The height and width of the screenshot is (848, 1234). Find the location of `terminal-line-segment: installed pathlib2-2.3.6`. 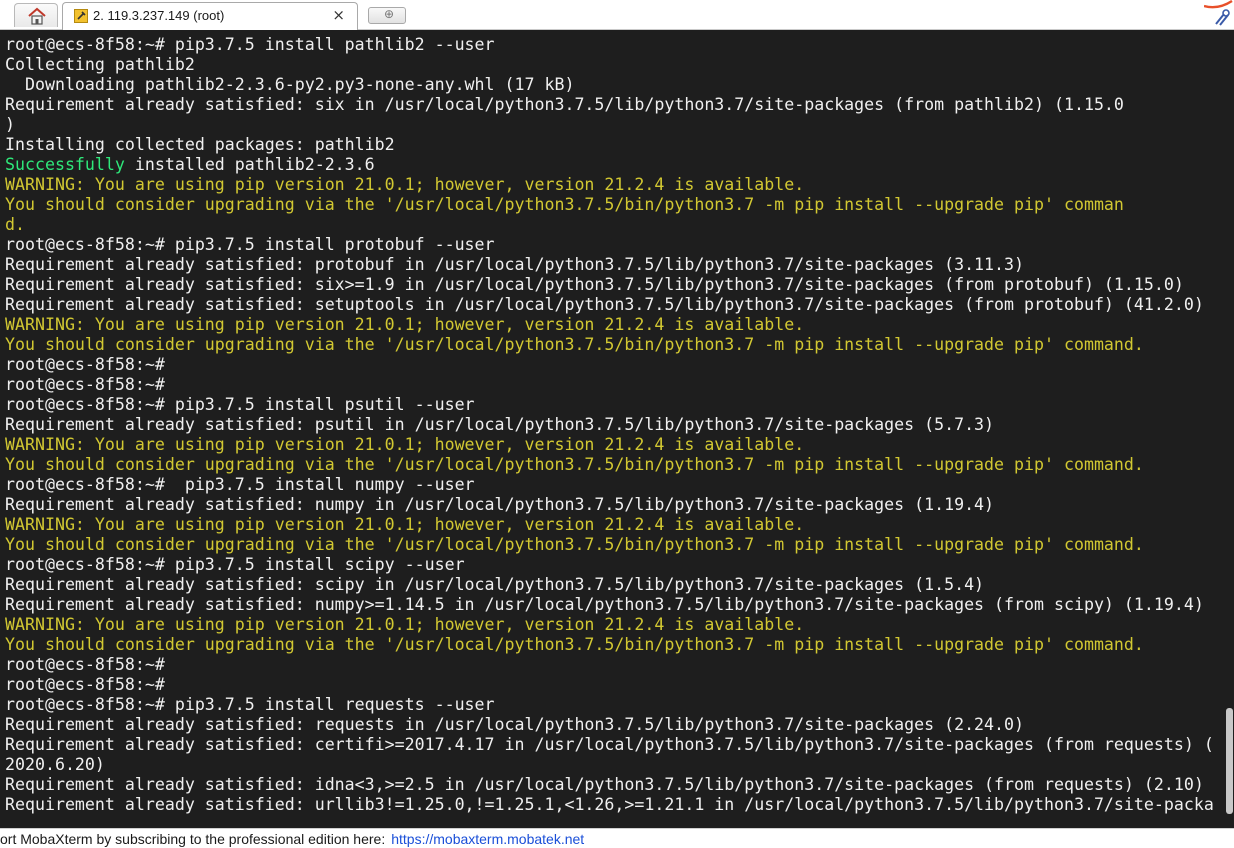

terminal-line-segment: installed pathlib2-2.3.6 is located at coordinates (249, 164).